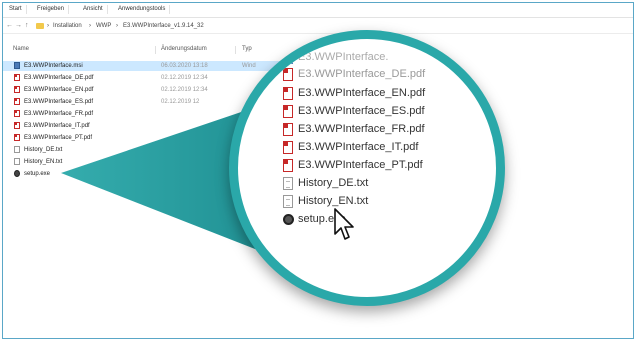 This screenshot has height=343, width=638. What do you see at coordinates (333, 201) in the screenshot?
I see `magnified-item-name: History_EN.txt` at bounding box center [333, 201].